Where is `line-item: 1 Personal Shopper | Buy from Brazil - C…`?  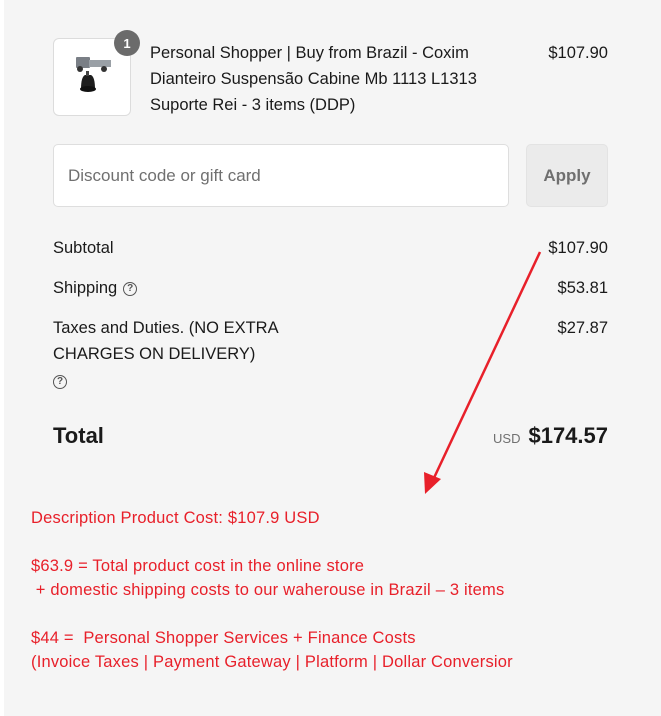
line-item: 1 Personal Shopper | Buy from Brazil - C… is located at coordinates (330, 74).